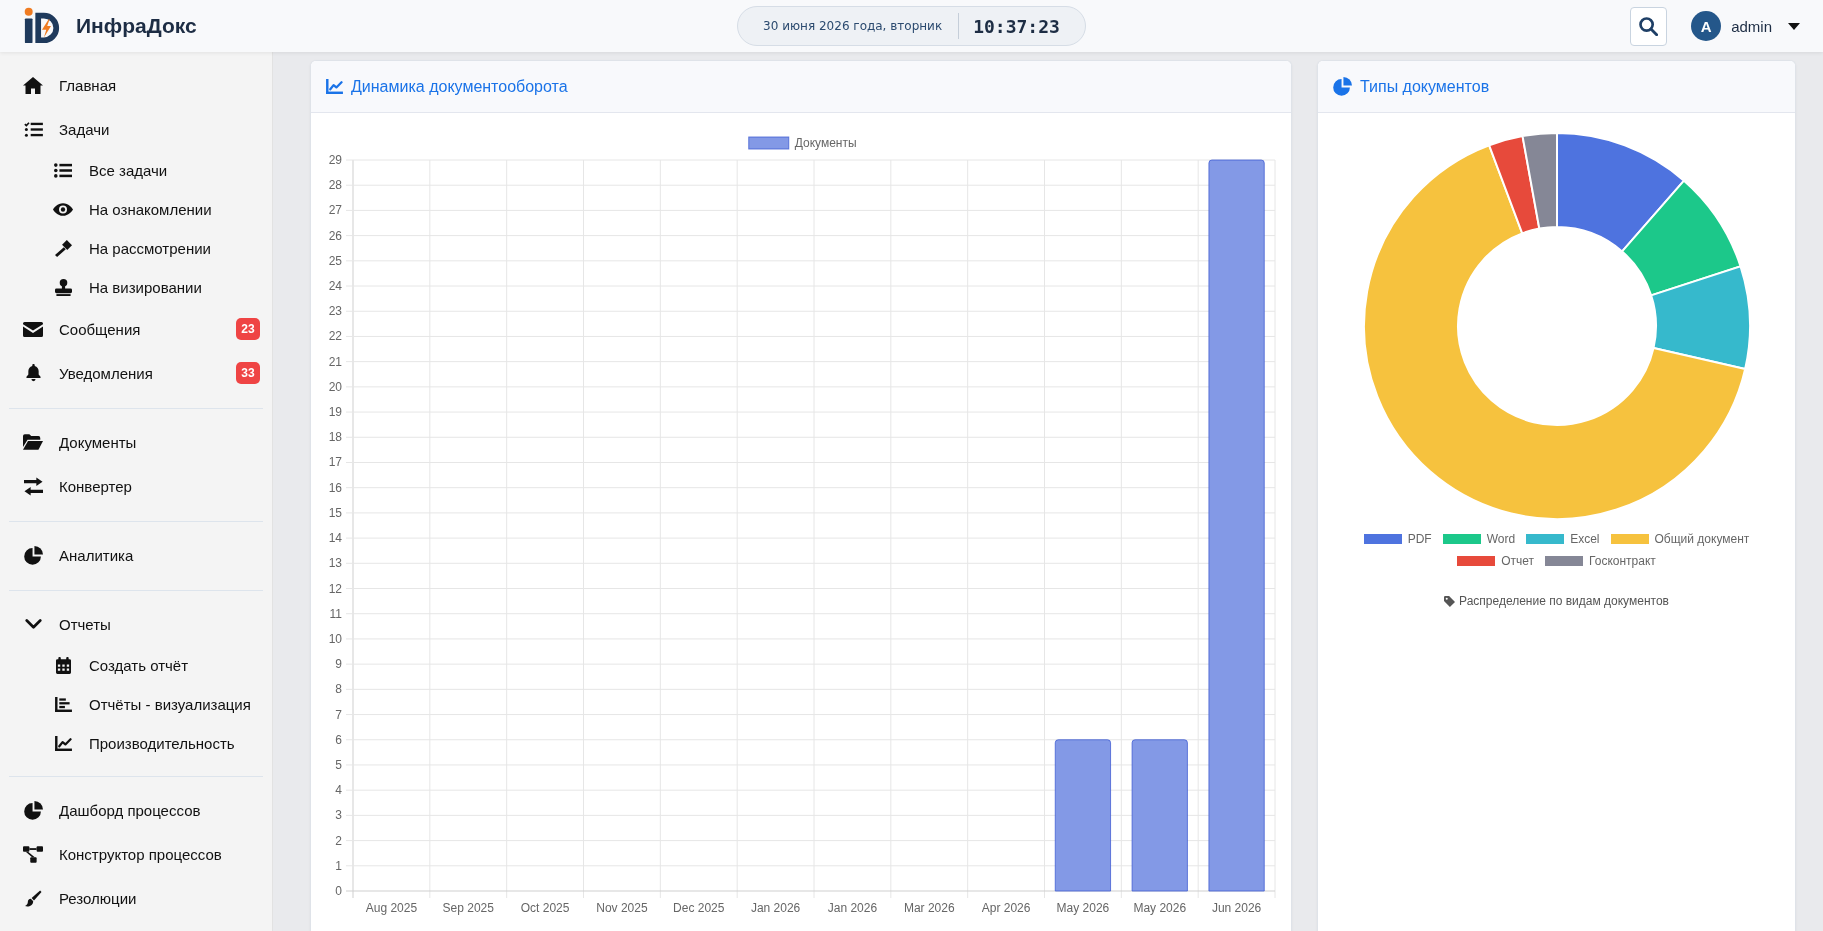 This screenshot has height=931, width=1823. What do you see at coordinates (1518, 561) in the screenshot?
I see `legend-label: Отчет` at bounding box center [1518, 561].